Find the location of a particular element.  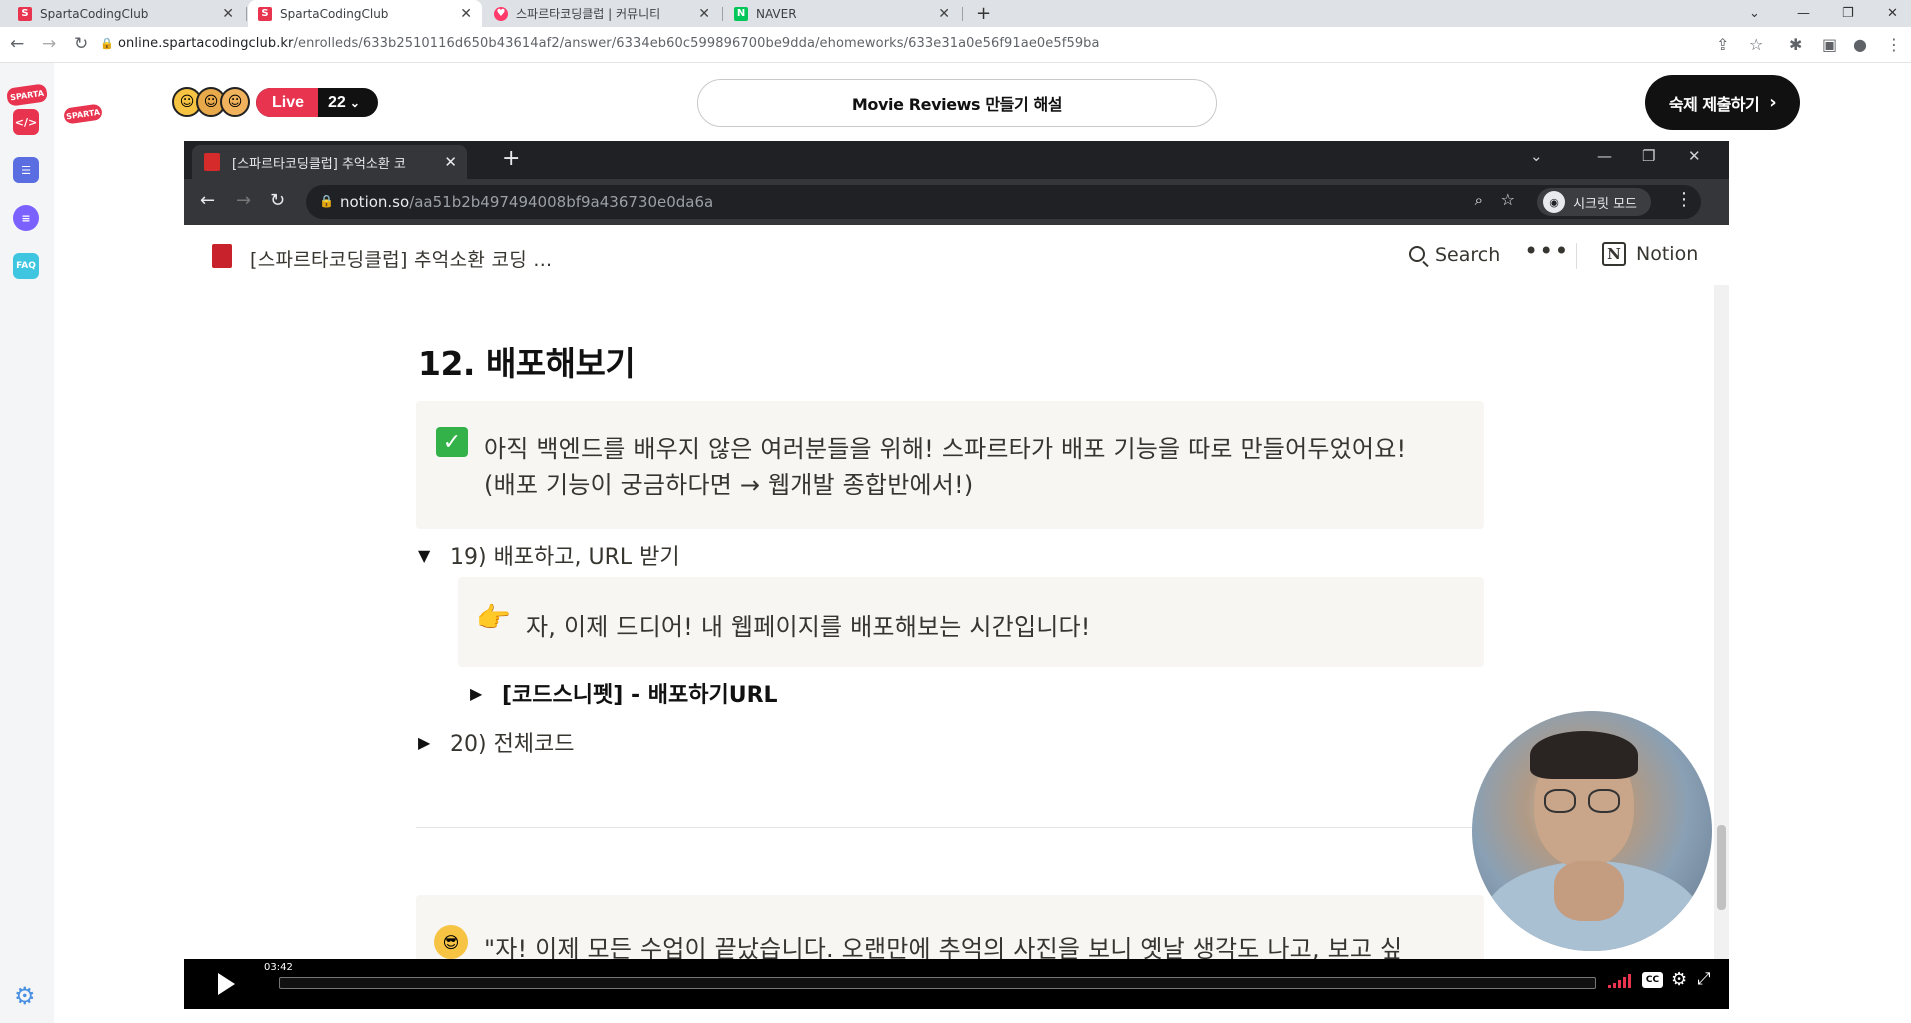

video-url-host: notion.so is located at coordinates (375, 202).